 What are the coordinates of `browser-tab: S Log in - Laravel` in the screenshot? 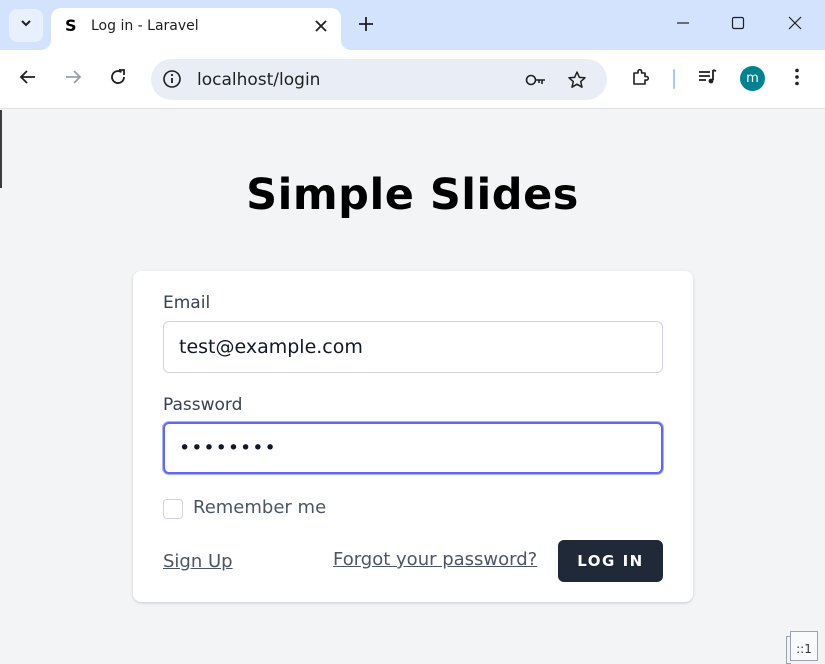 It's located at (196, 29).